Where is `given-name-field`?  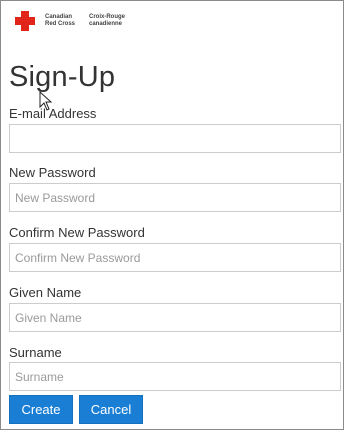
given-name-field is located at coordinates (175, 317).